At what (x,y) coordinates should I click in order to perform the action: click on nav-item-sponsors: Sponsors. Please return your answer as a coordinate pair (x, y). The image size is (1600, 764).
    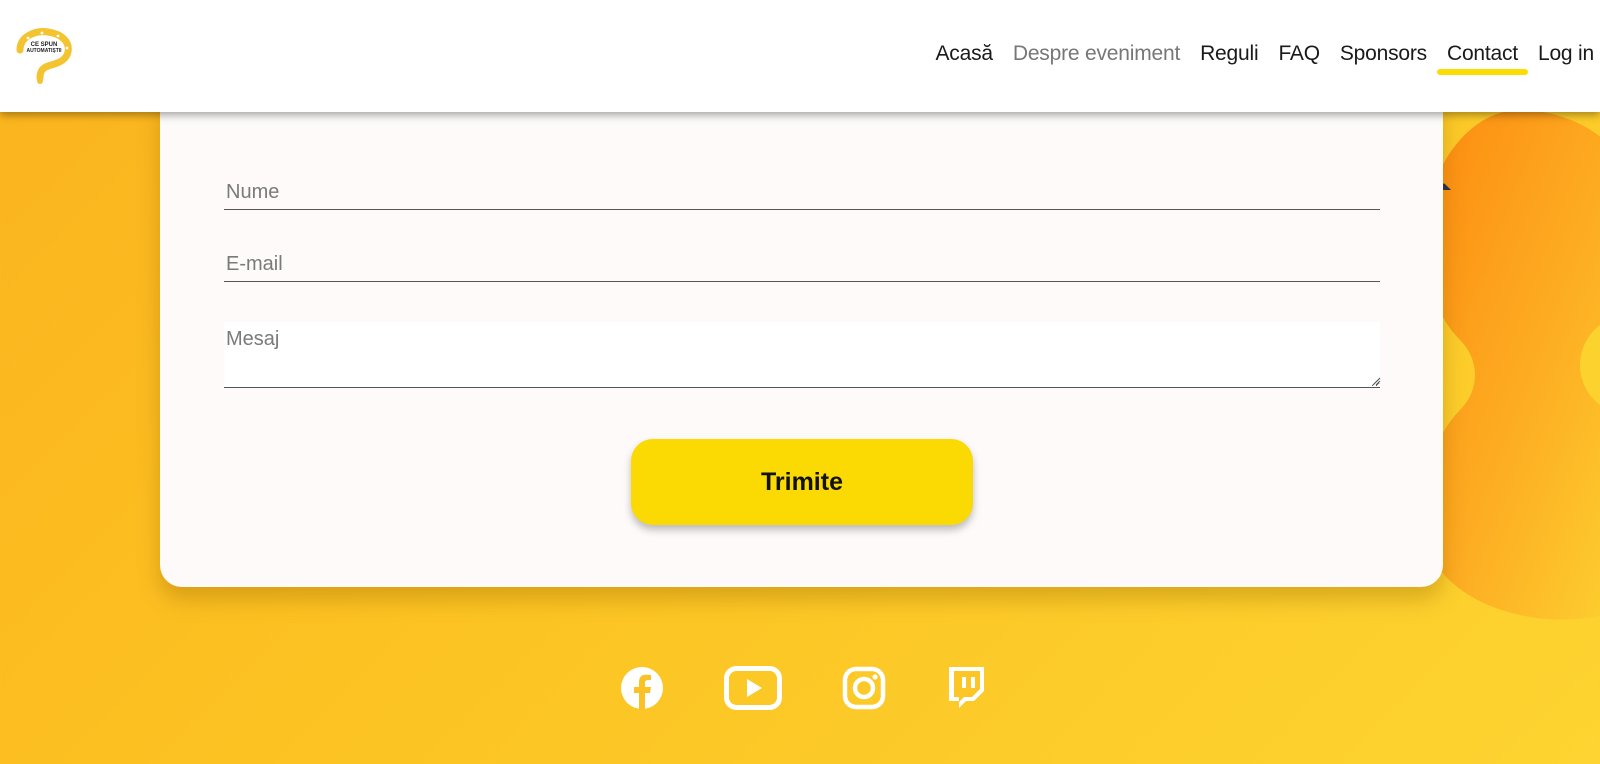
    Looking at the image, I should click on (1383, 56).